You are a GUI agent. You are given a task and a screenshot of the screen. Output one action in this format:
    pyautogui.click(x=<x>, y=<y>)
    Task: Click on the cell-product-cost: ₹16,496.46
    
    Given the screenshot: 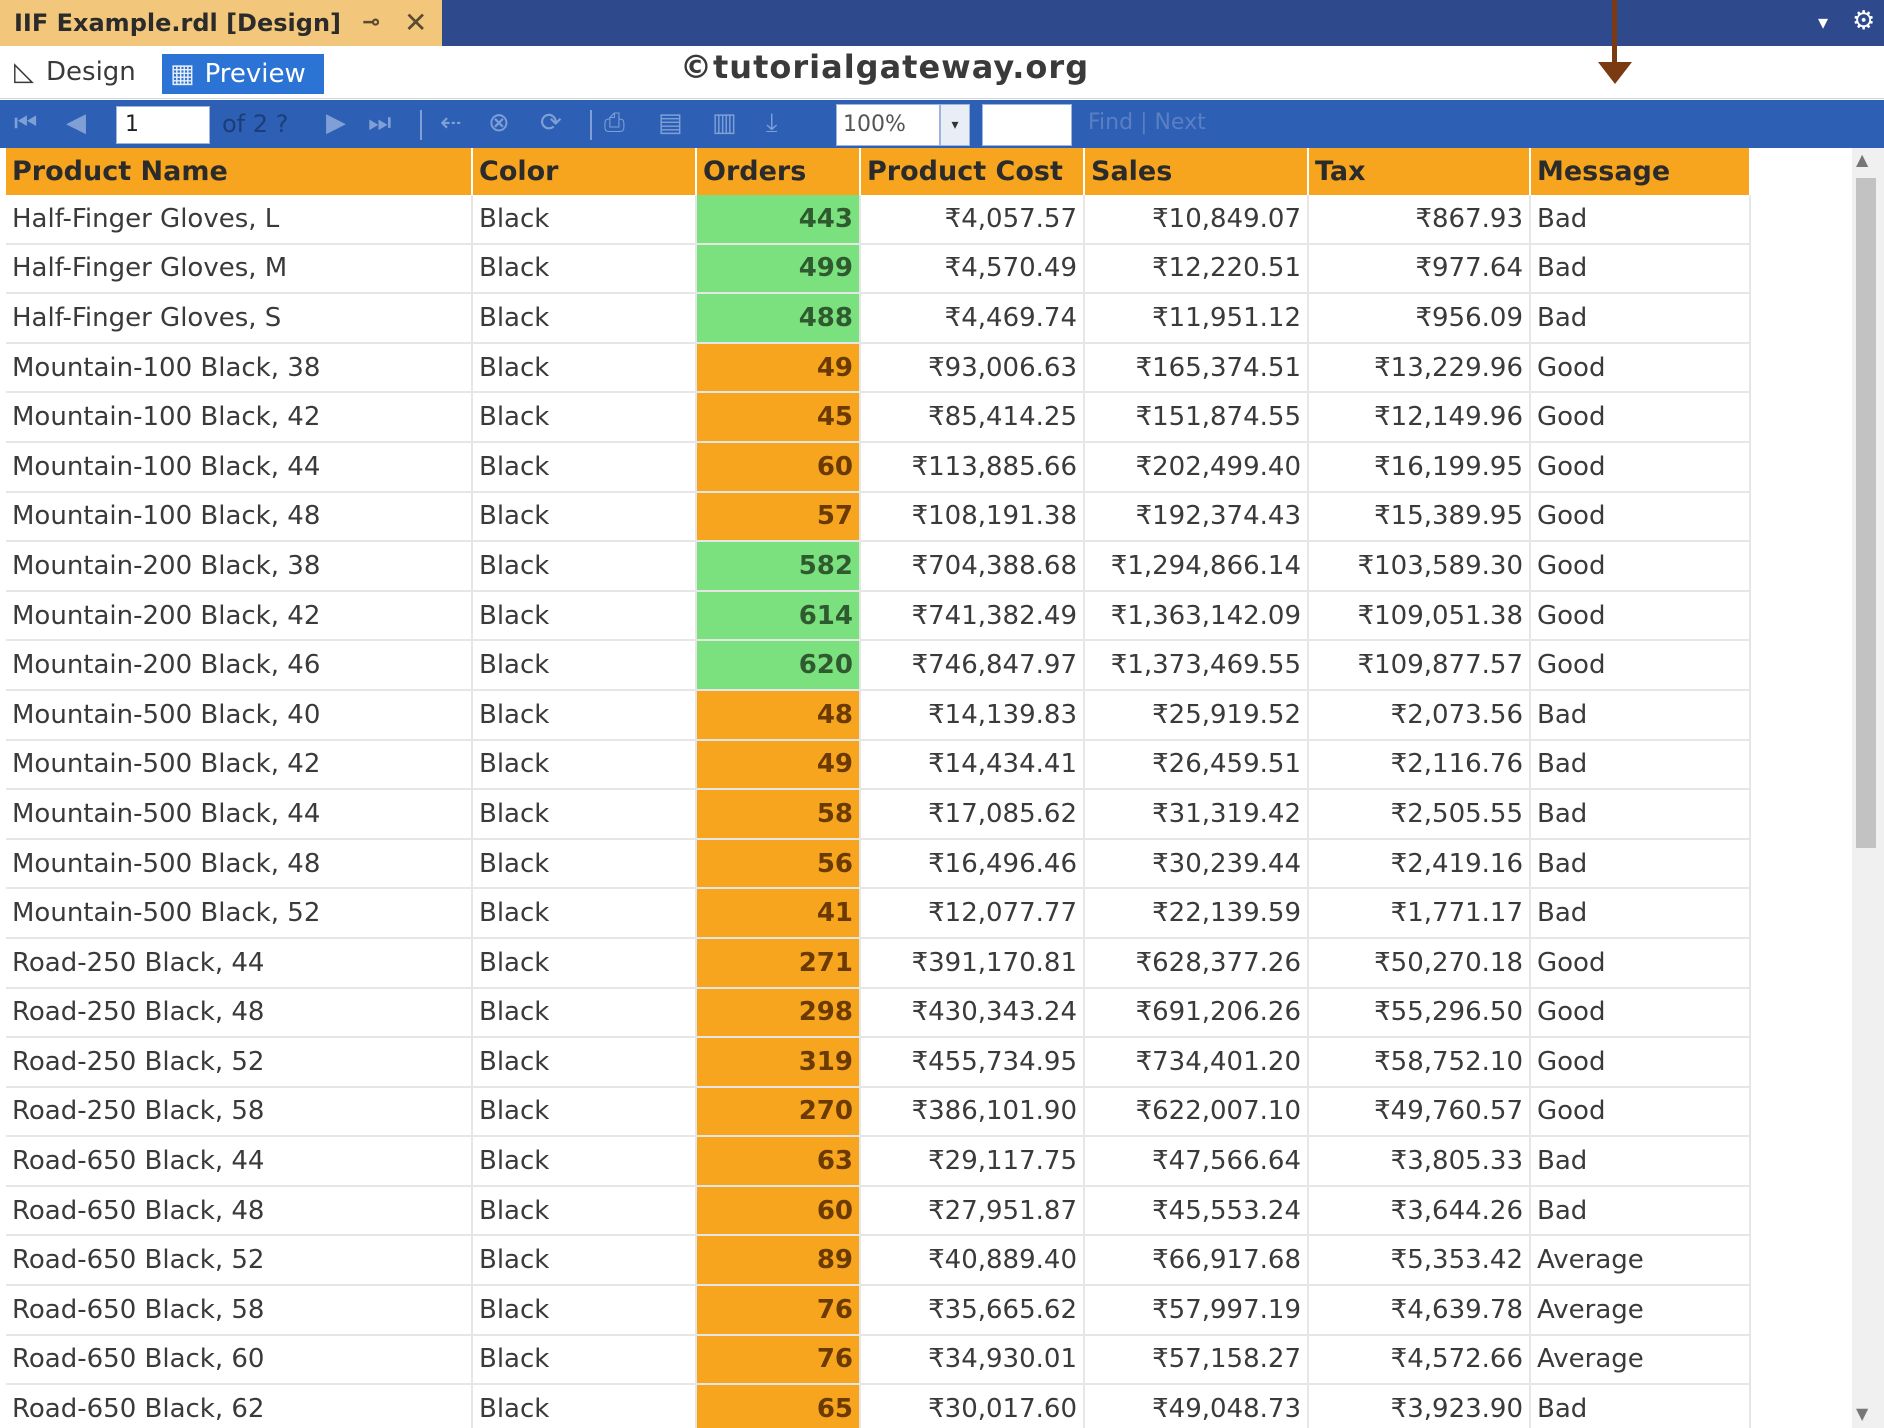 What is the action you would take?
    pyautogui.click(x=972, y=864)
    